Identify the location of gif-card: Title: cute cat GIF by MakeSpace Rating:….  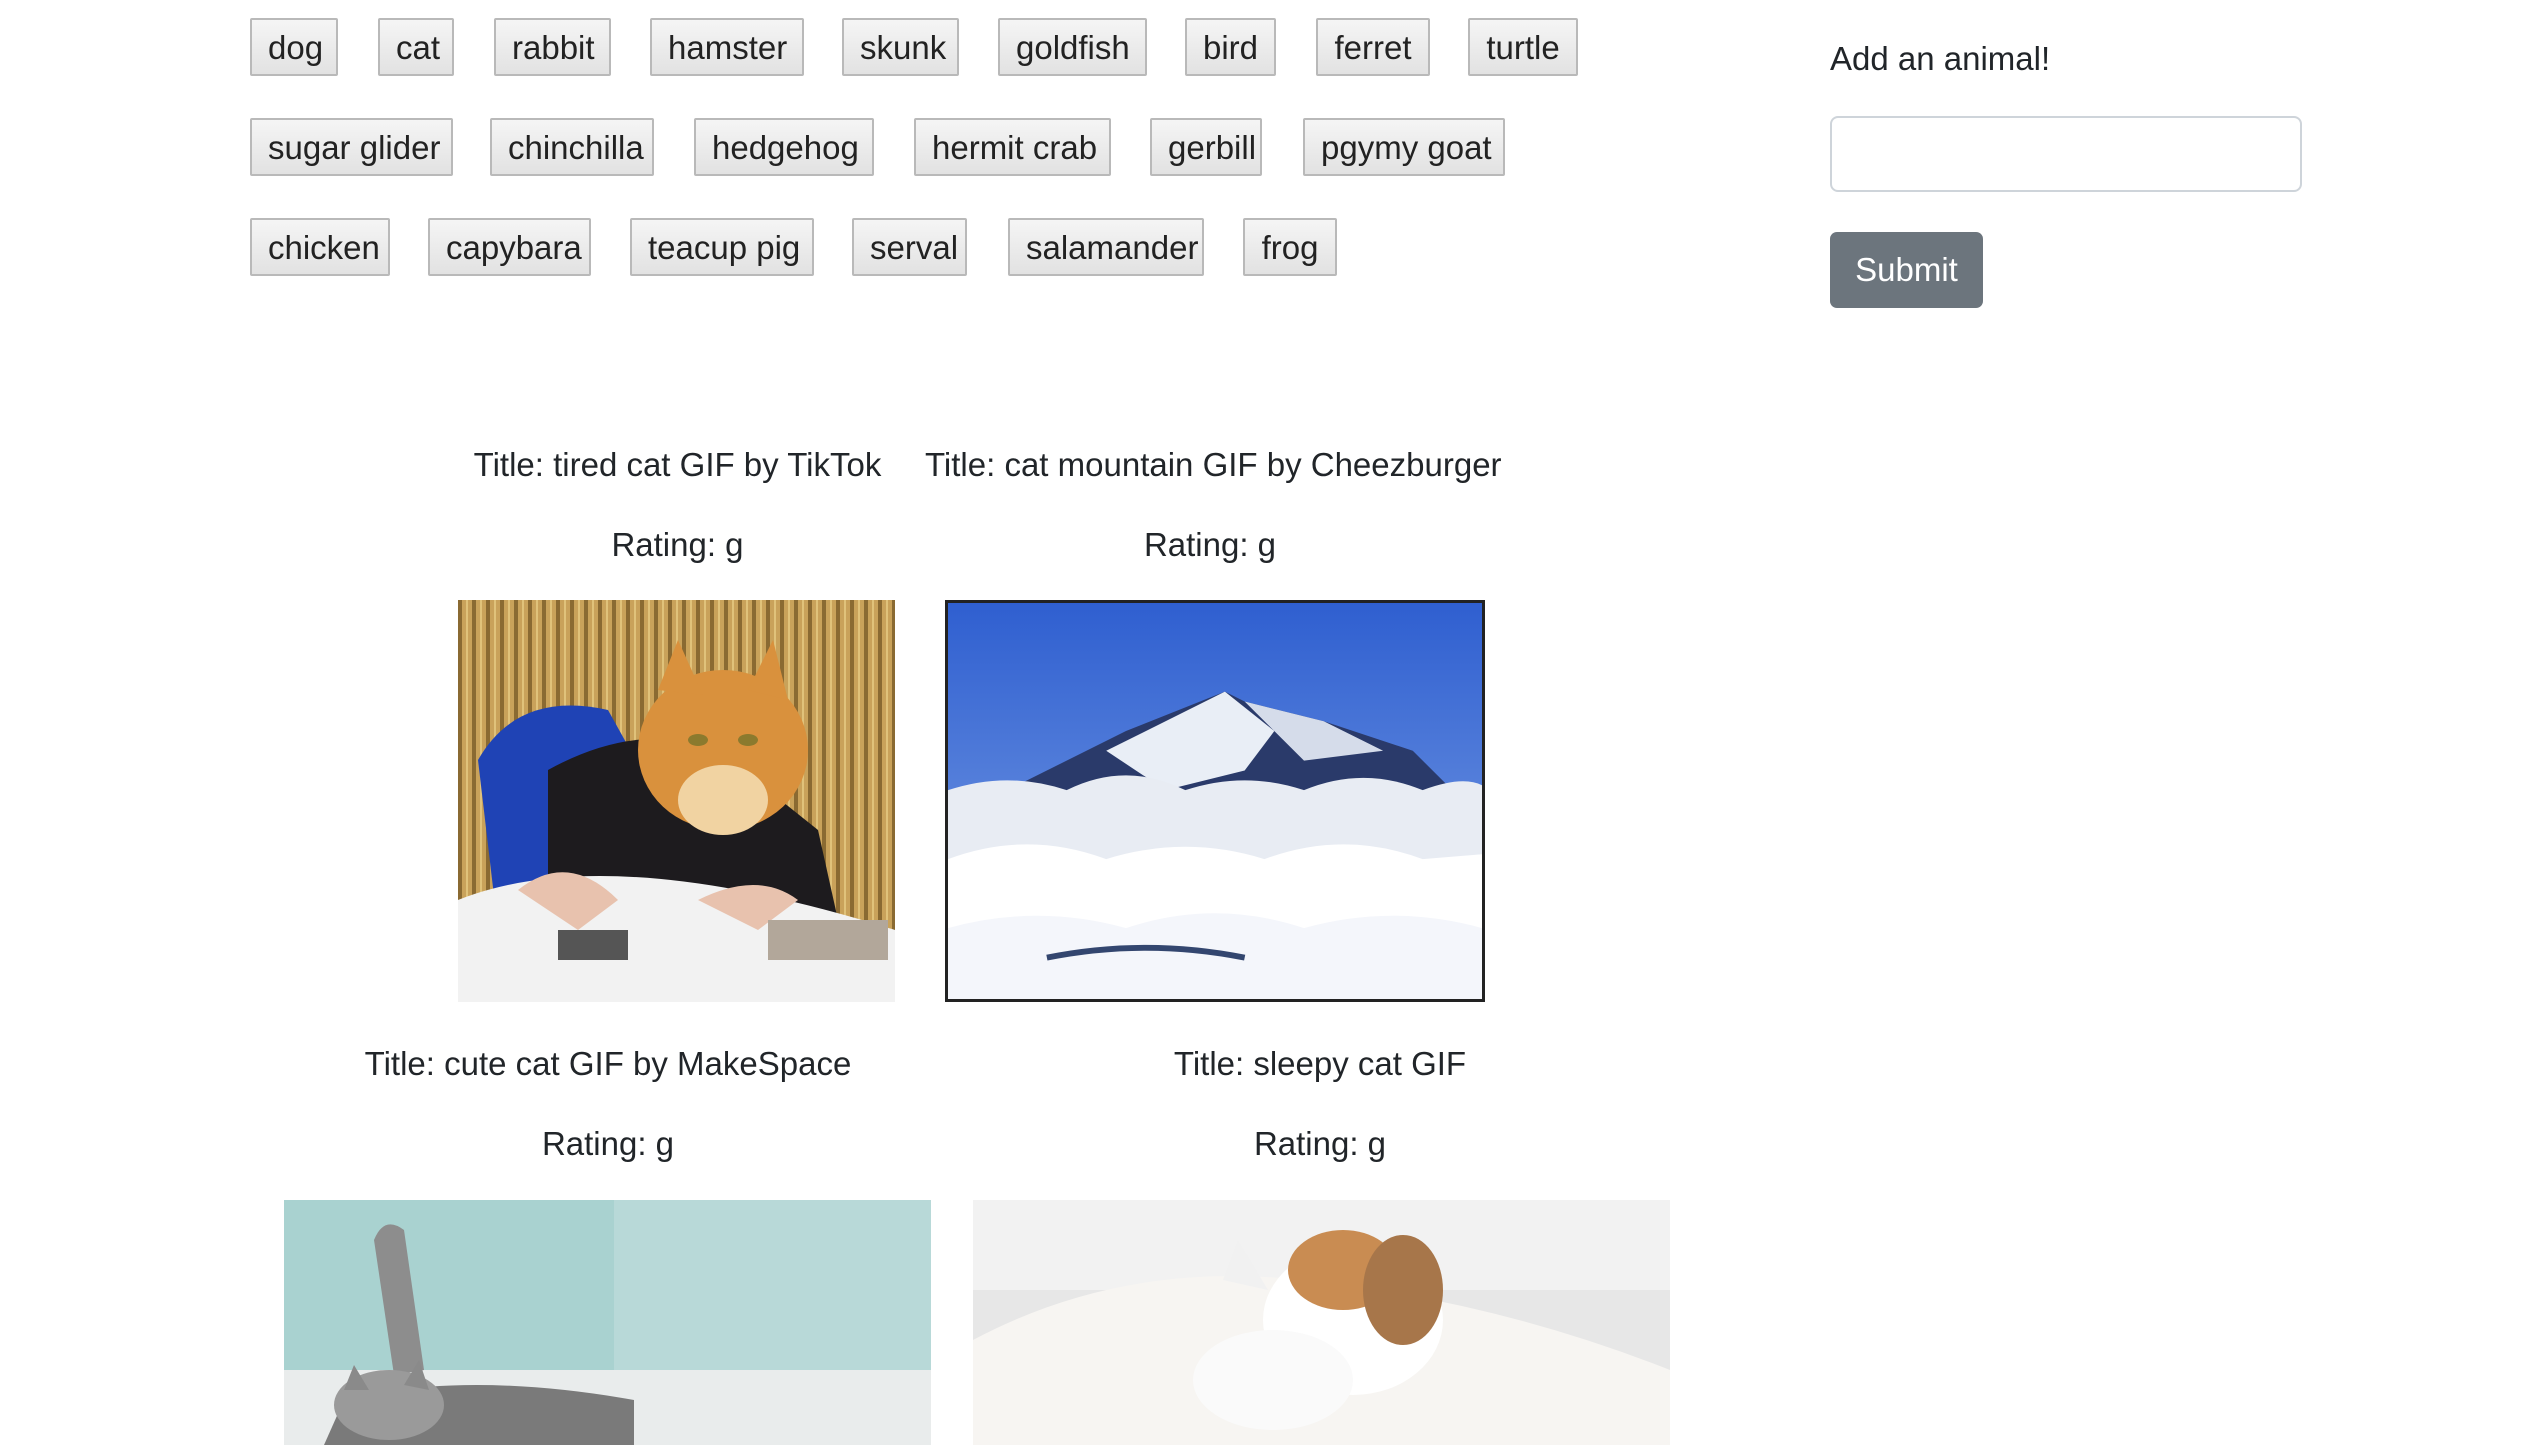
(608, 1245).